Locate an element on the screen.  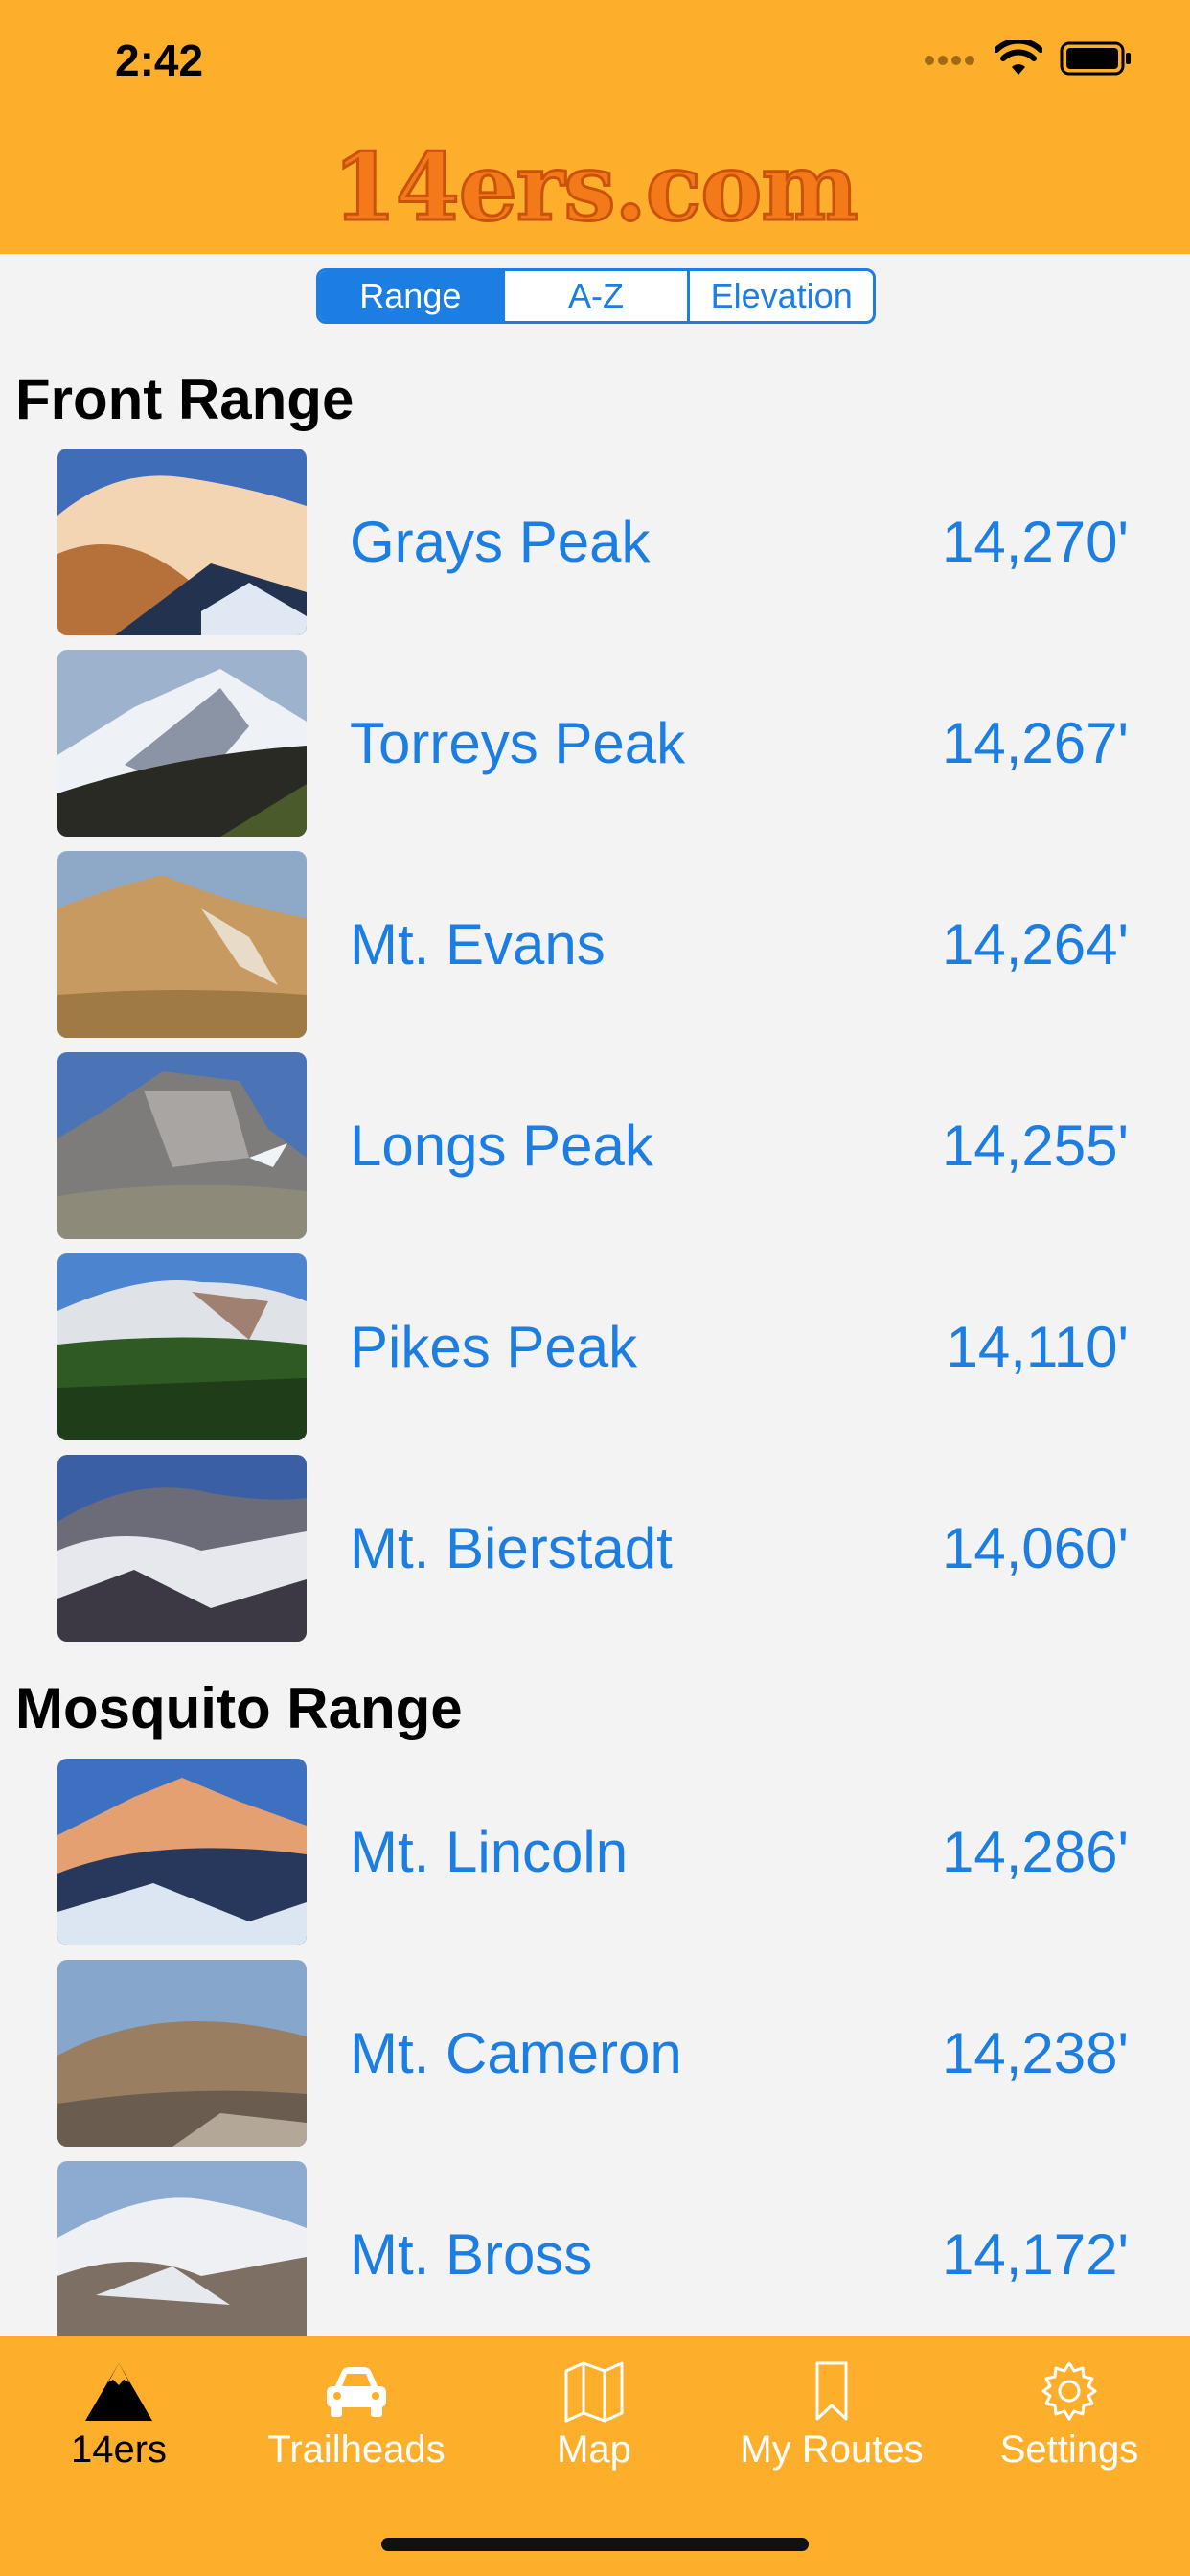
list-item: Mt. Bross 14,172' is located at coordinates (623, 2254).